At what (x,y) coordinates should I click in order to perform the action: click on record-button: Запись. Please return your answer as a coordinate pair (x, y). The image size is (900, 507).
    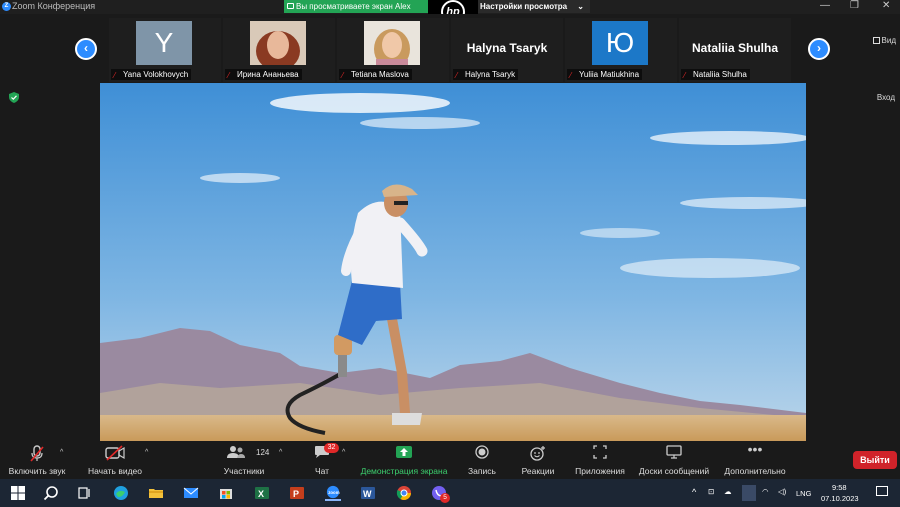
    Looking at the image, I should click on (482, 460).